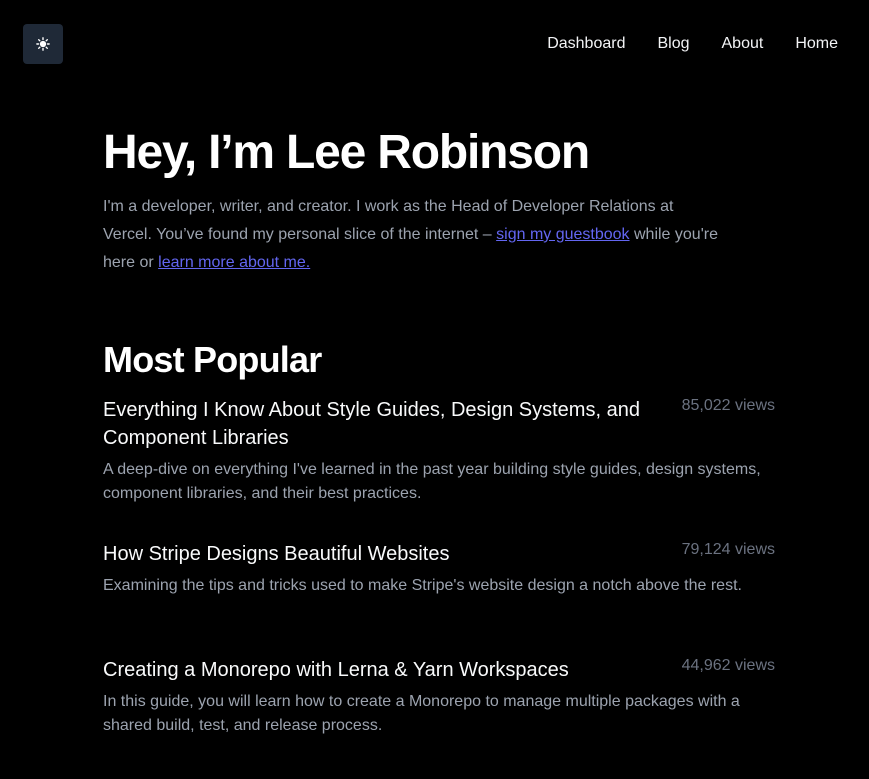 This screenshot has width=869, height=779. What do you see at coordinates (234, 262) in the screenshot?
I see `about-link: learn more about me.` at bounding box center [234, 262].